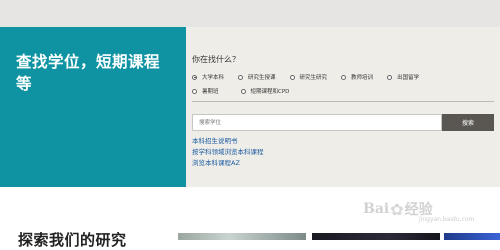  I want to click on page-title: 查找学位，短期课程等, so click(88, 73).